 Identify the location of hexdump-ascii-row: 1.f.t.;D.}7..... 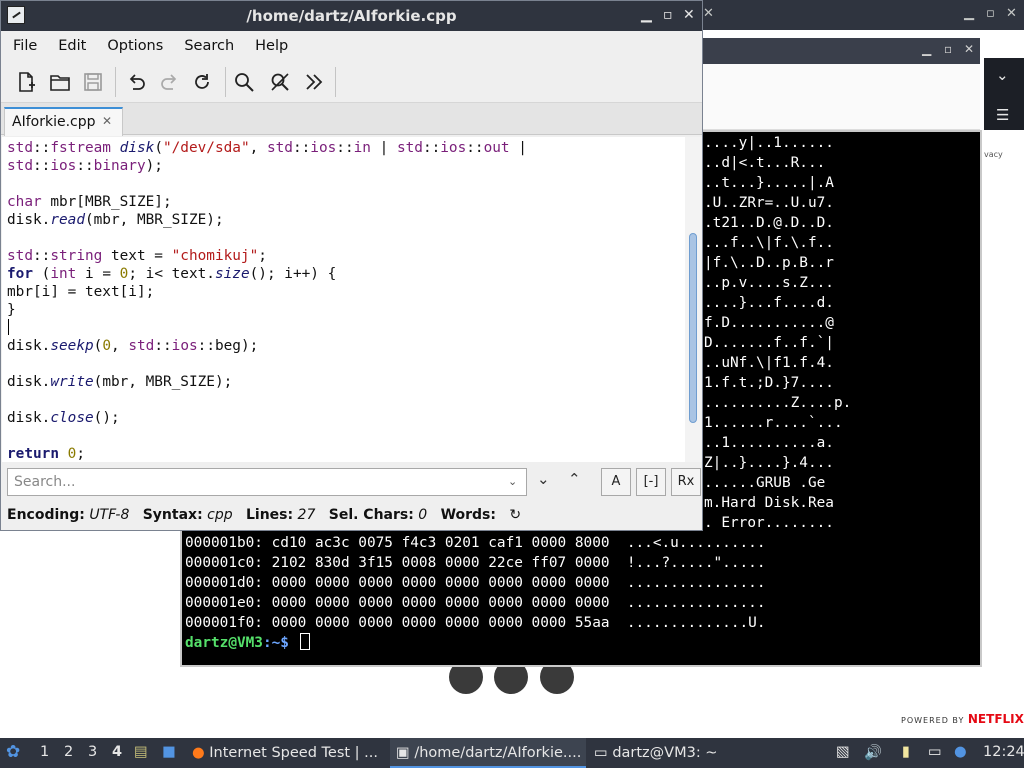
(769, 383).